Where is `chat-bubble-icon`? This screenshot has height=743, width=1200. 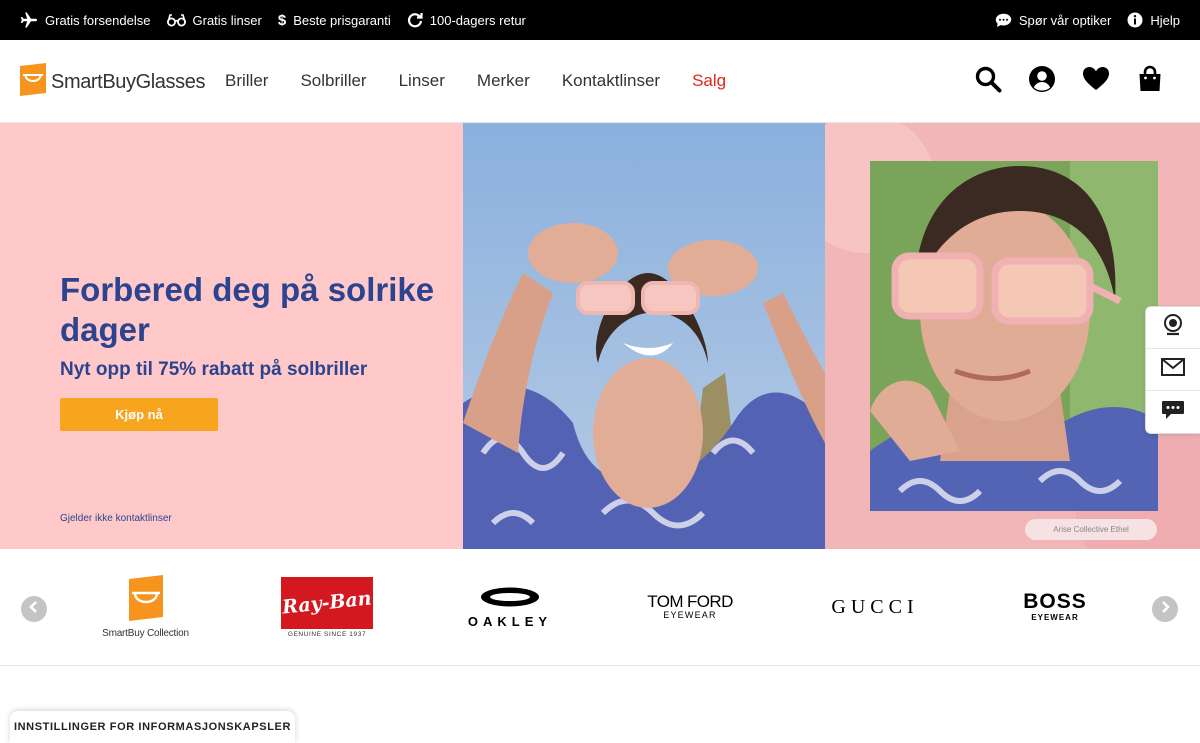 chat-bubble-icon is located at coordinates (1173, 412).